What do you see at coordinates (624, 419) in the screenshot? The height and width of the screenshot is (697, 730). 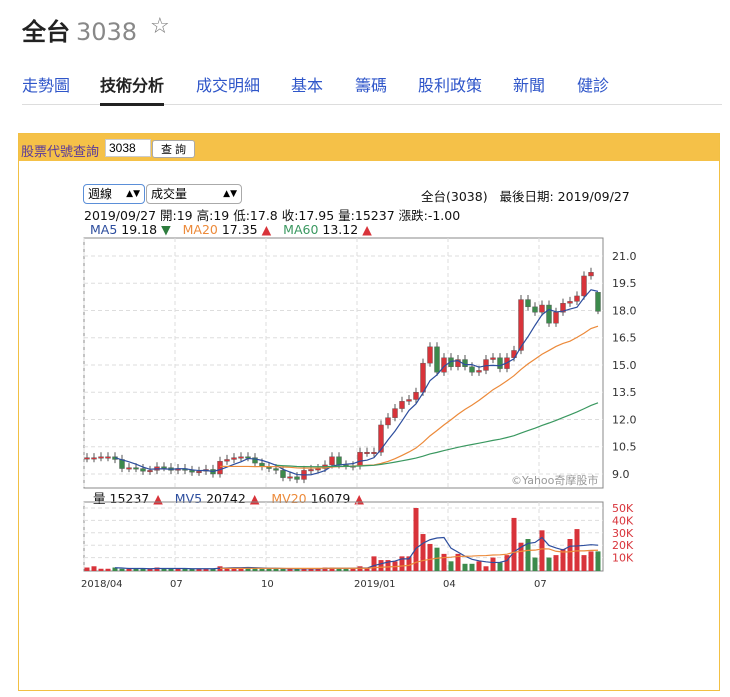 I see `price-tick-label: 12.0` at bounding box center [624, 419].